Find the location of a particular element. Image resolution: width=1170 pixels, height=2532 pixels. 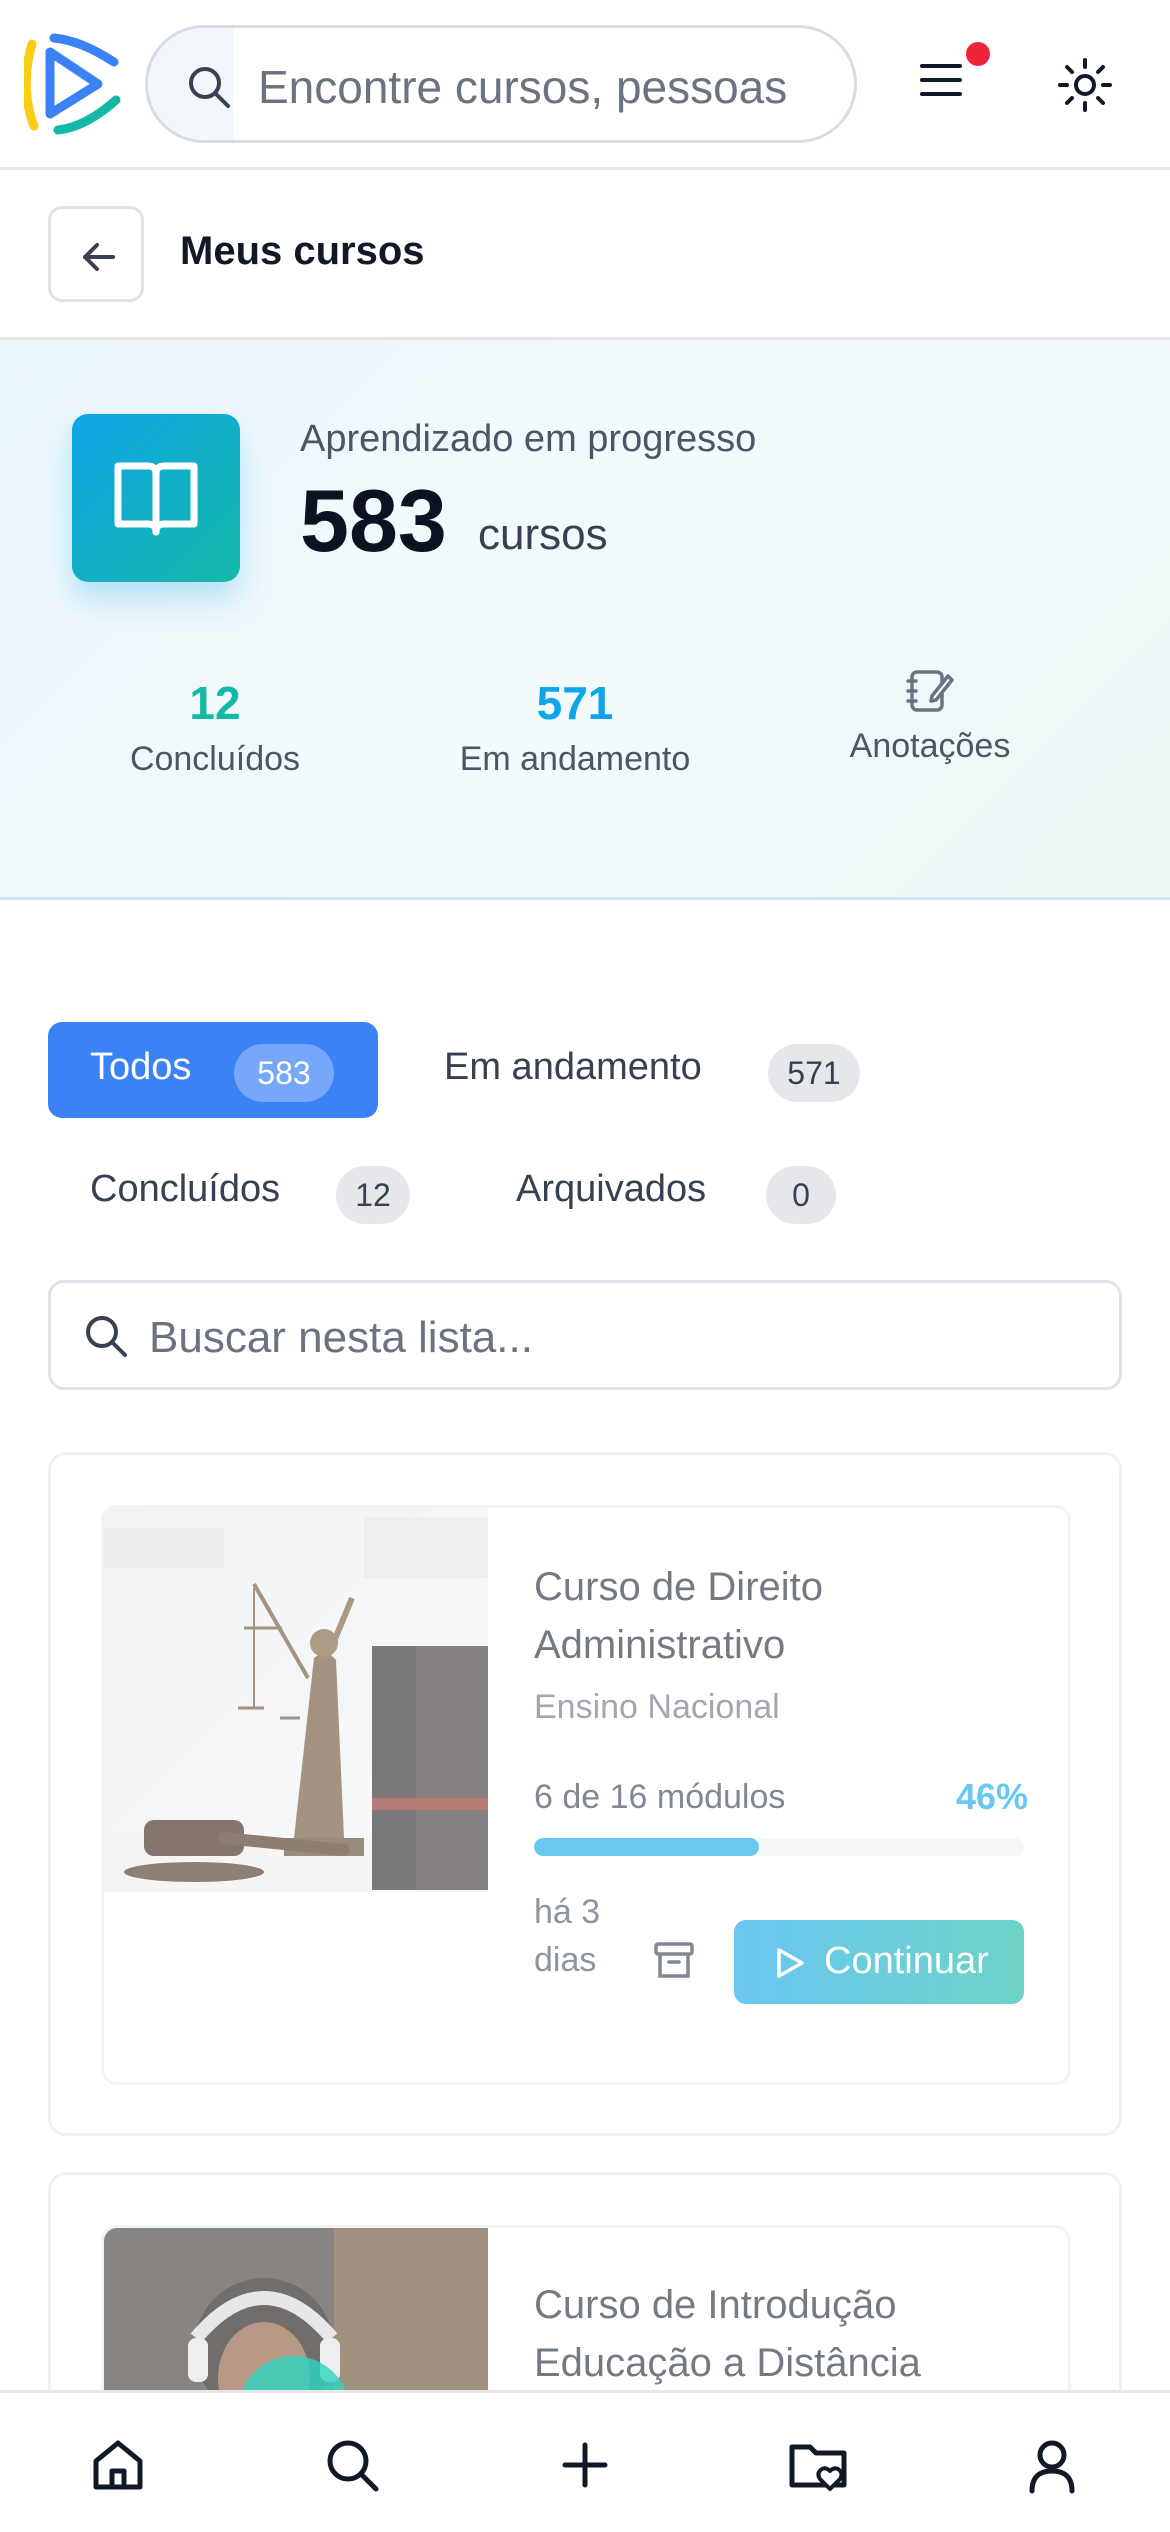

nav-create is located at coordinates (585, 2465).